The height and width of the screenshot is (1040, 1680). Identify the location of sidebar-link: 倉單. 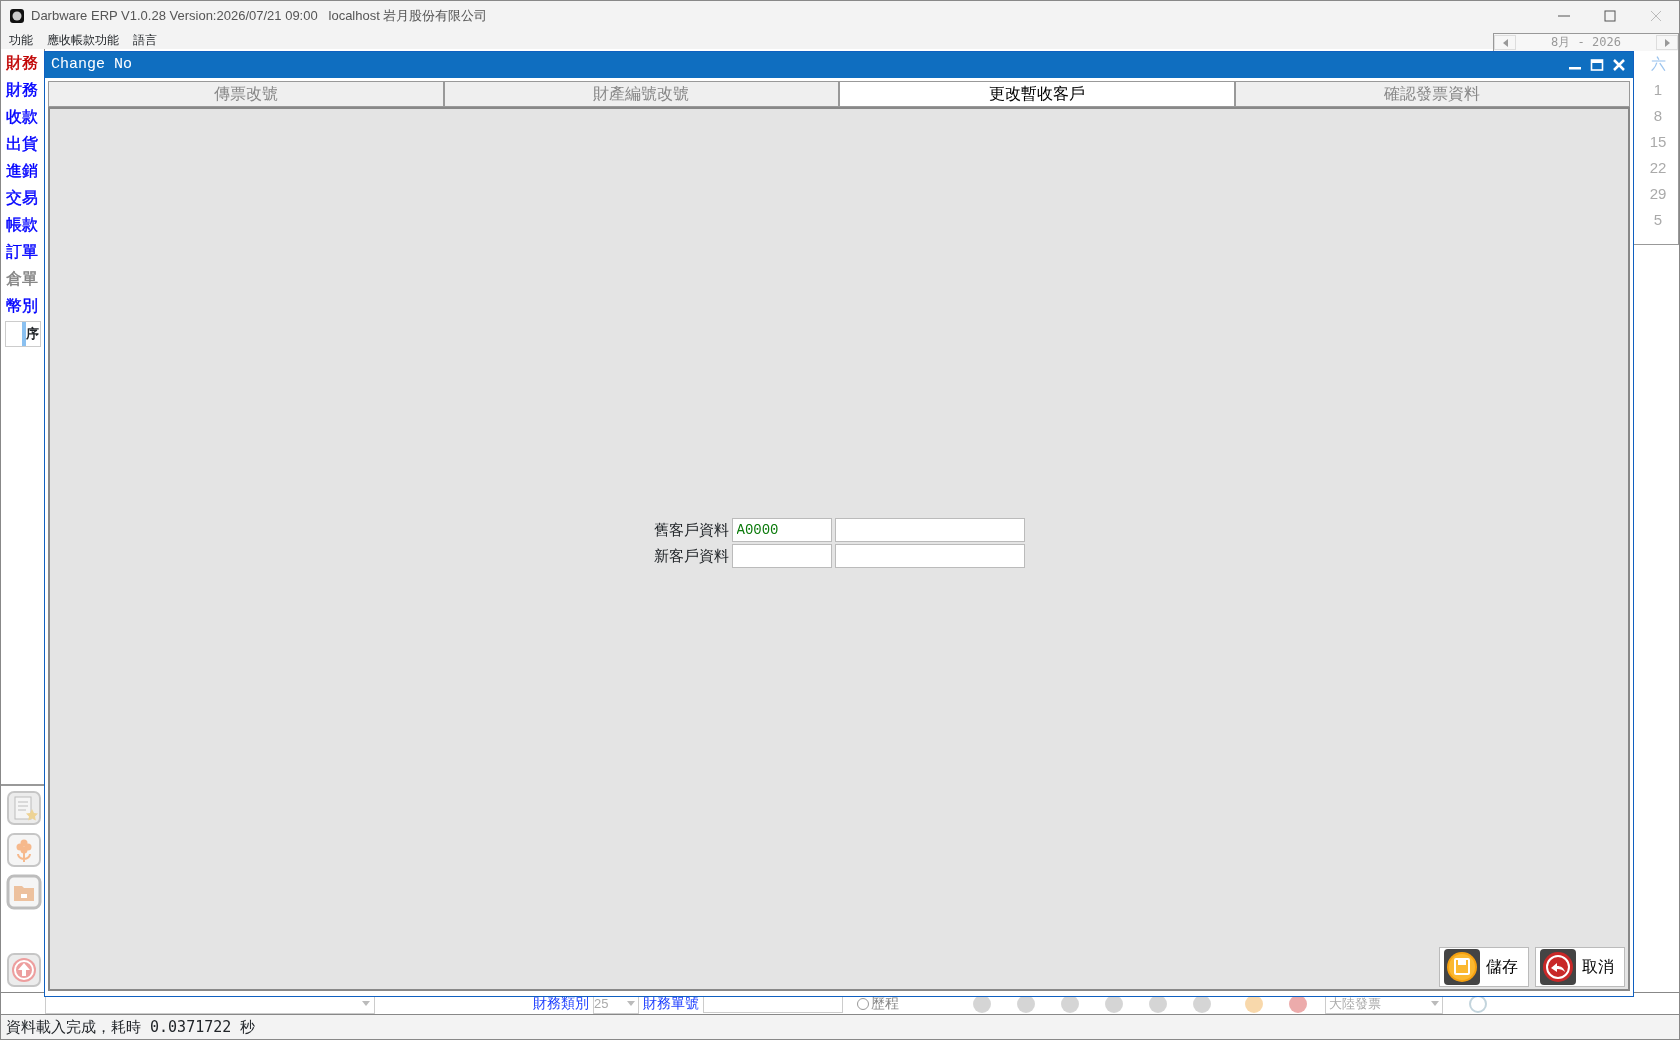
(22, 278).